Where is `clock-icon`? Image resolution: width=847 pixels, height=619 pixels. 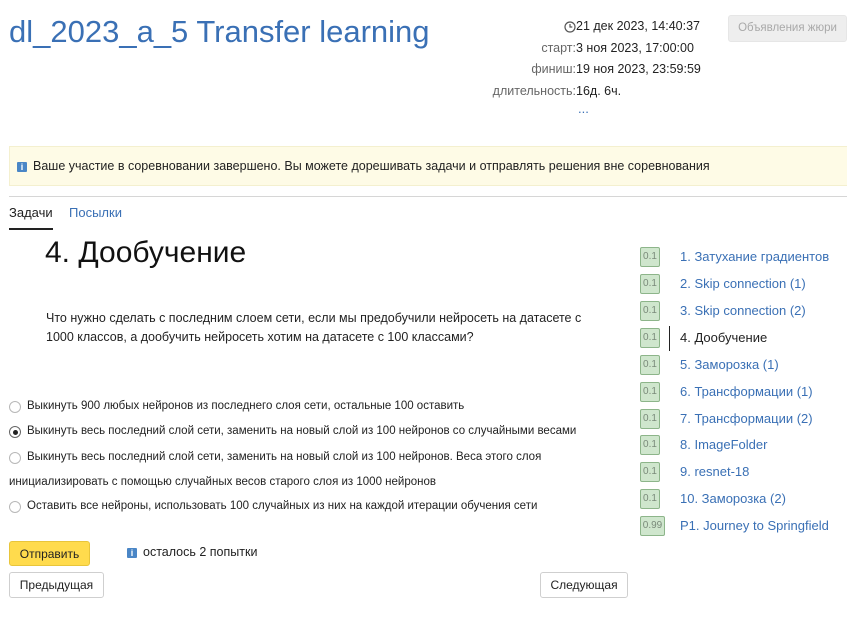
clock-icon is located at coordinates (570, 27).